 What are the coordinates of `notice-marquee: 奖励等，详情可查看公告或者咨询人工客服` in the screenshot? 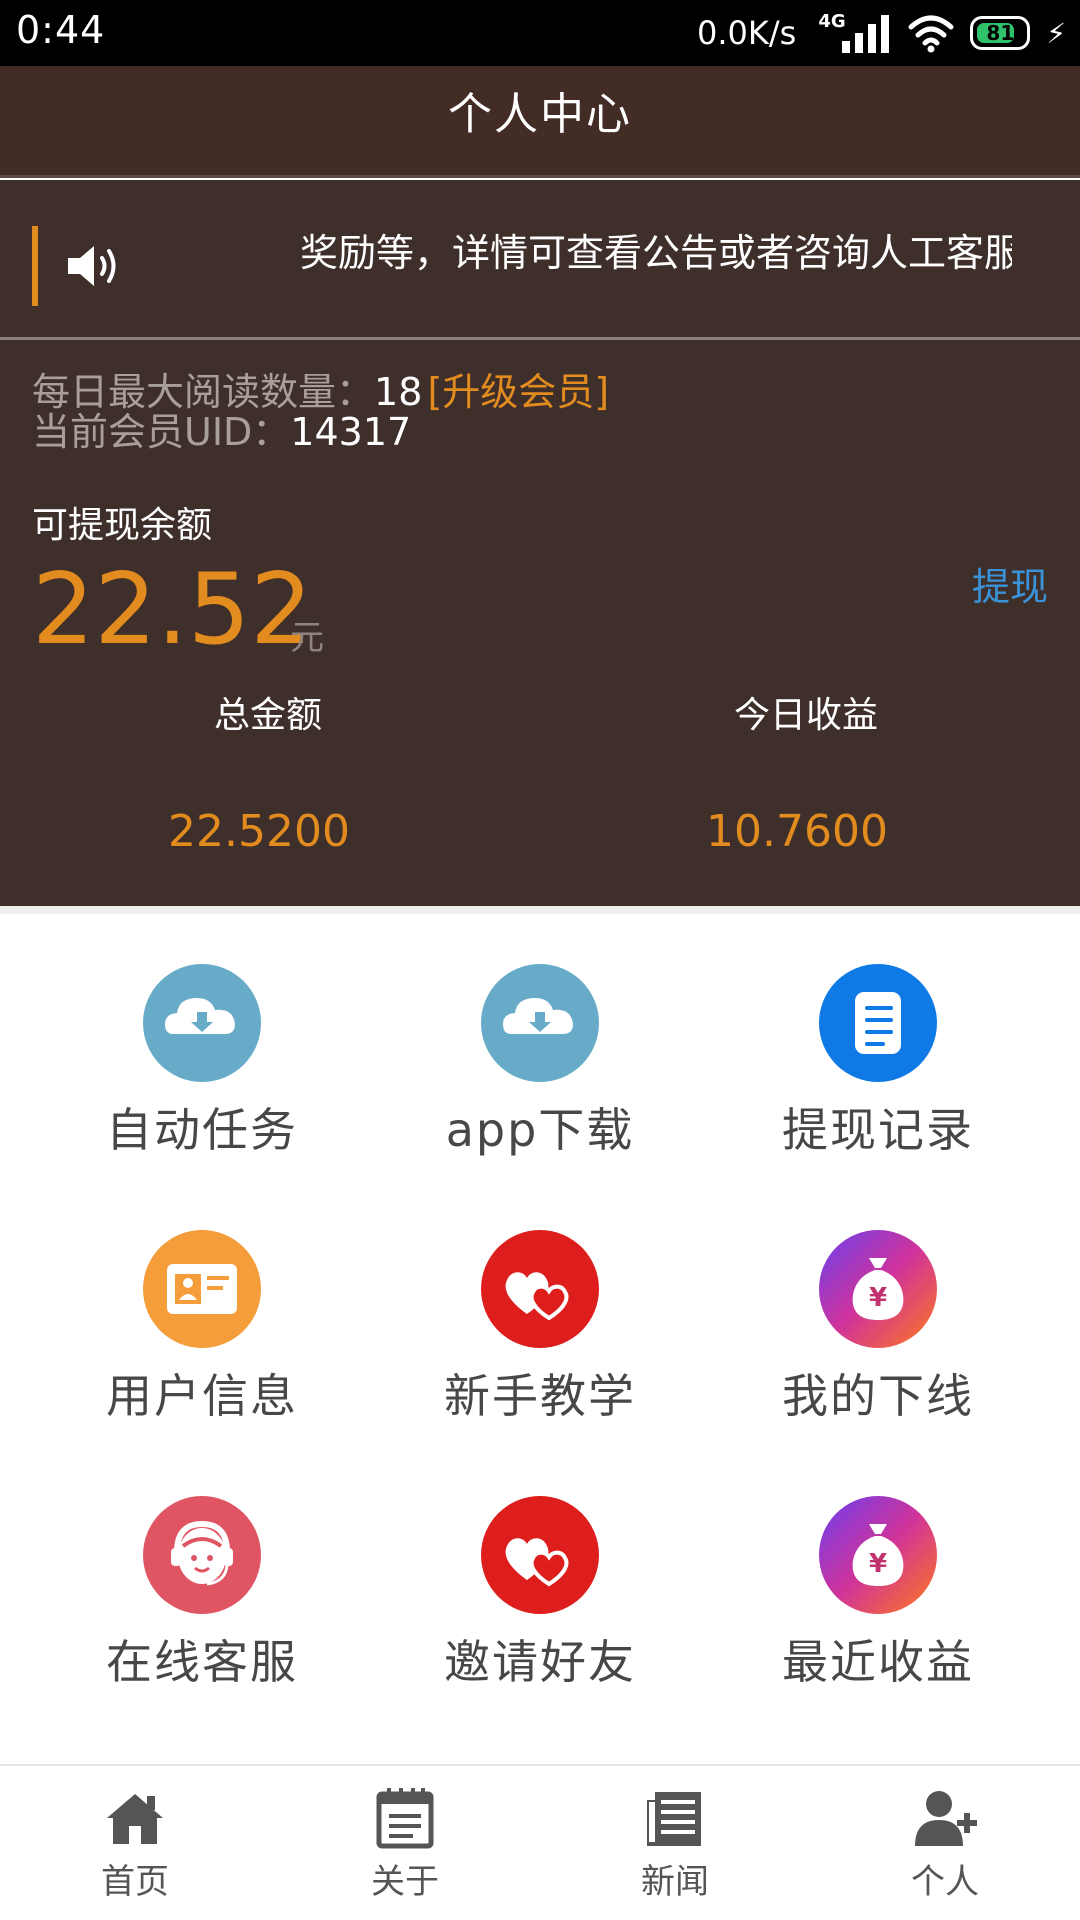 It's located at (540, 260).